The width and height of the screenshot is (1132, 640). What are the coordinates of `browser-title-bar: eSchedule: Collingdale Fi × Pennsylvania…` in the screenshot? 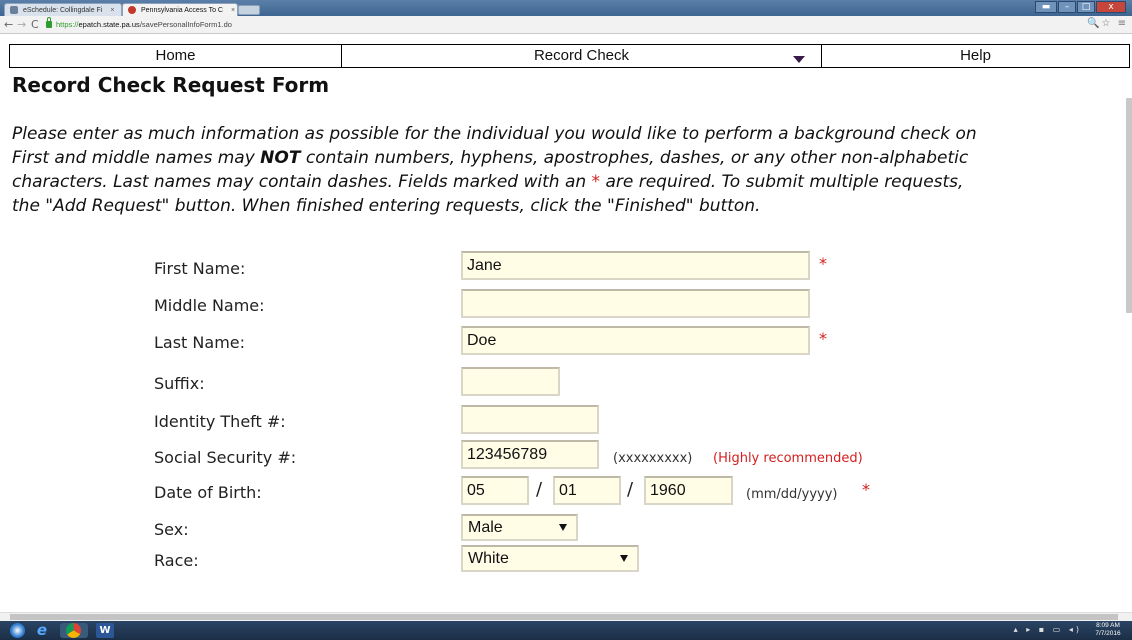 It's located at (566, 8).